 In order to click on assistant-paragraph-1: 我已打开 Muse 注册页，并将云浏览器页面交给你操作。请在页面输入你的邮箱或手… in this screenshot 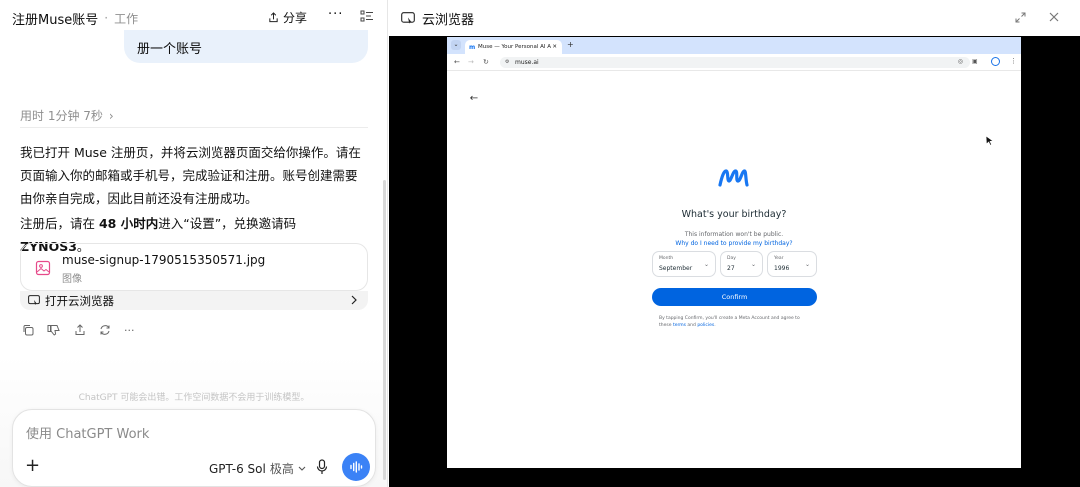, I will do `click(190, 175)`.